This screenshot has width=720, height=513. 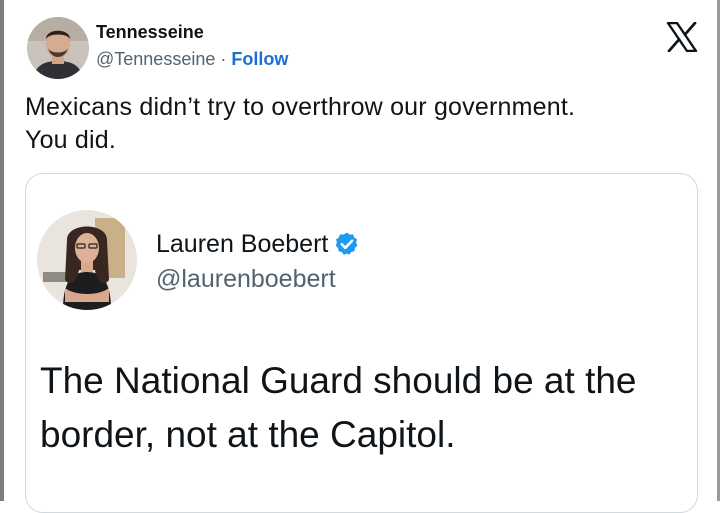 I want to click on author-meta: @Tennesseine · Follow, so click(x=192, y=59).